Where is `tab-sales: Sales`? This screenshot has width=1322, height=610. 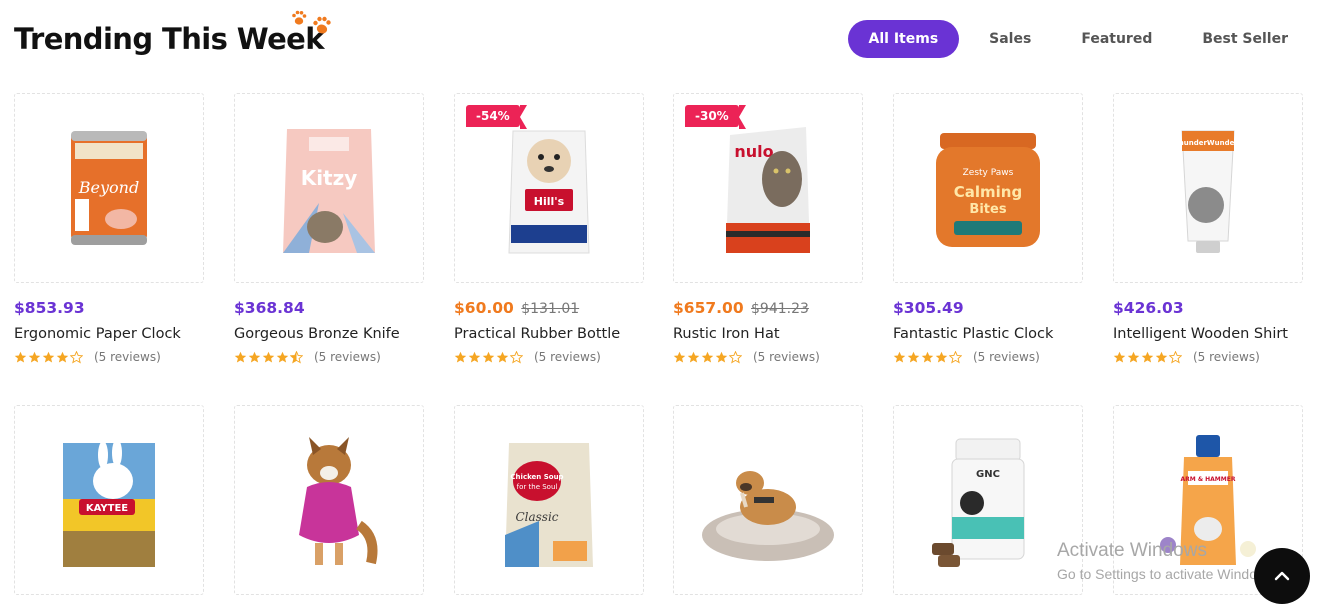 tab-sales: Sales is located at coordinates (1010, 39).